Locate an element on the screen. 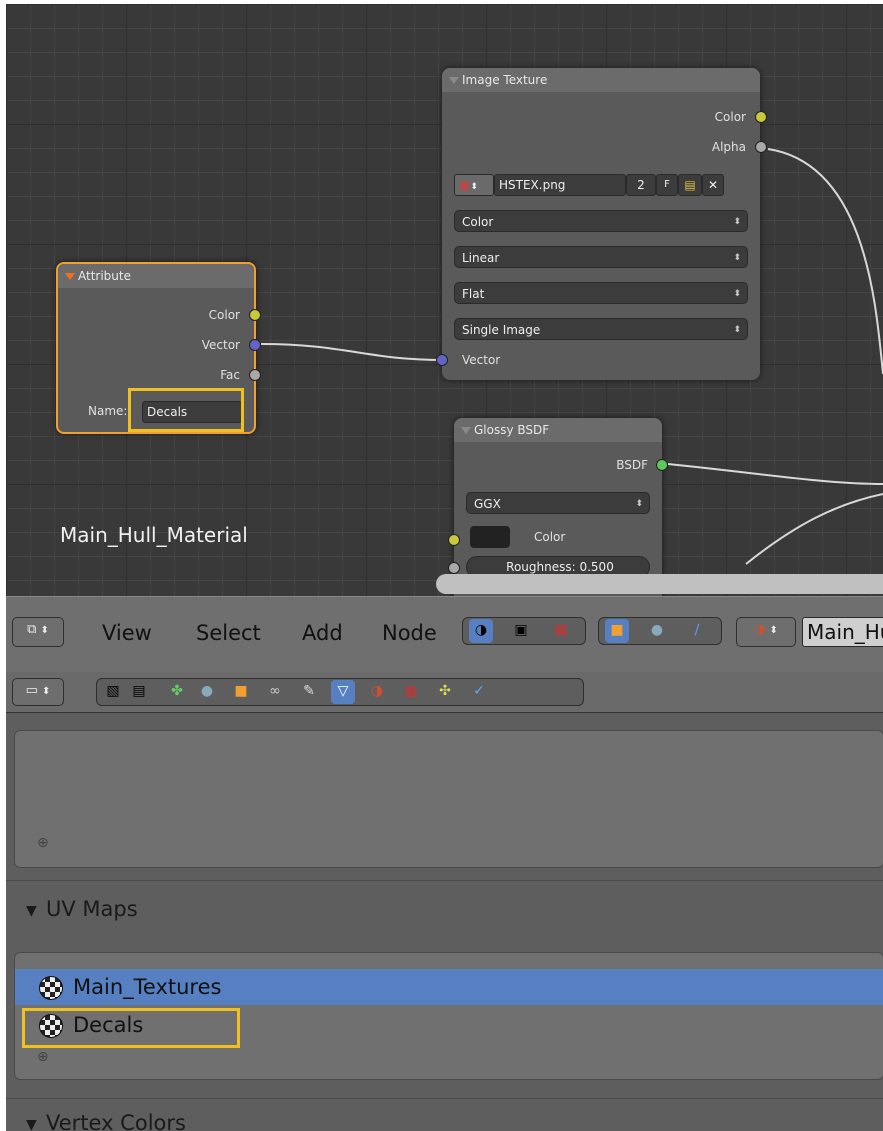 The width and height of the screenshot is (883, 1131). texture-icon: ▦ is located at coordinates (411, 692).